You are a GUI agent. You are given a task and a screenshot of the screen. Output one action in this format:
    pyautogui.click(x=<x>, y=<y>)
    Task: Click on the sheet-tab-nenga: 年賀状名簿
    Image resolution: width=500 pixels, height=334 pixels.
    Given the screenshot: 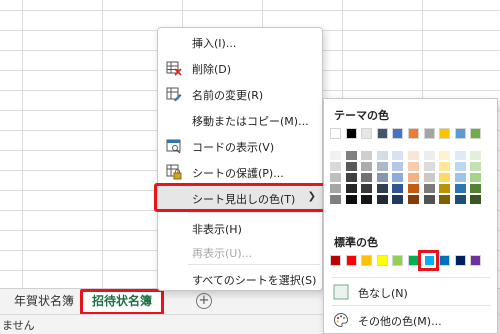 What is the action you would take?
    pyautogui.click(x=44, y=301)
    